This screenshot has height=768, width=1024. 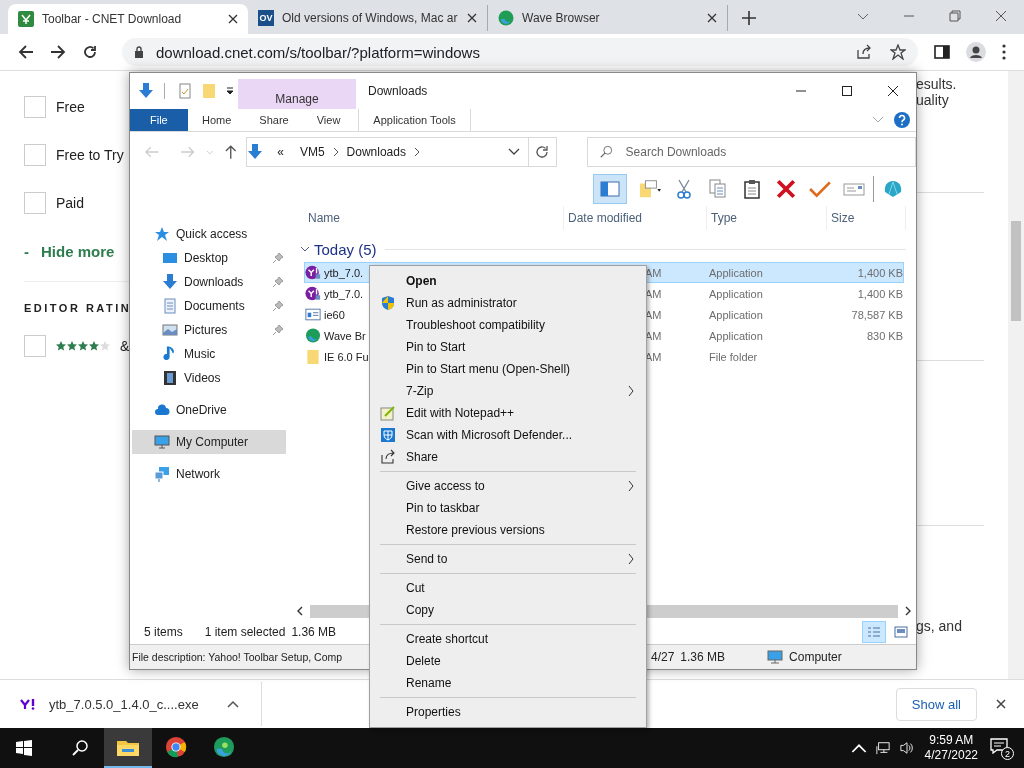 What do you see at coordinates (208, 258) in the screenshot?
I see `nav-item: Desktop` at bounding box center [208, 258].